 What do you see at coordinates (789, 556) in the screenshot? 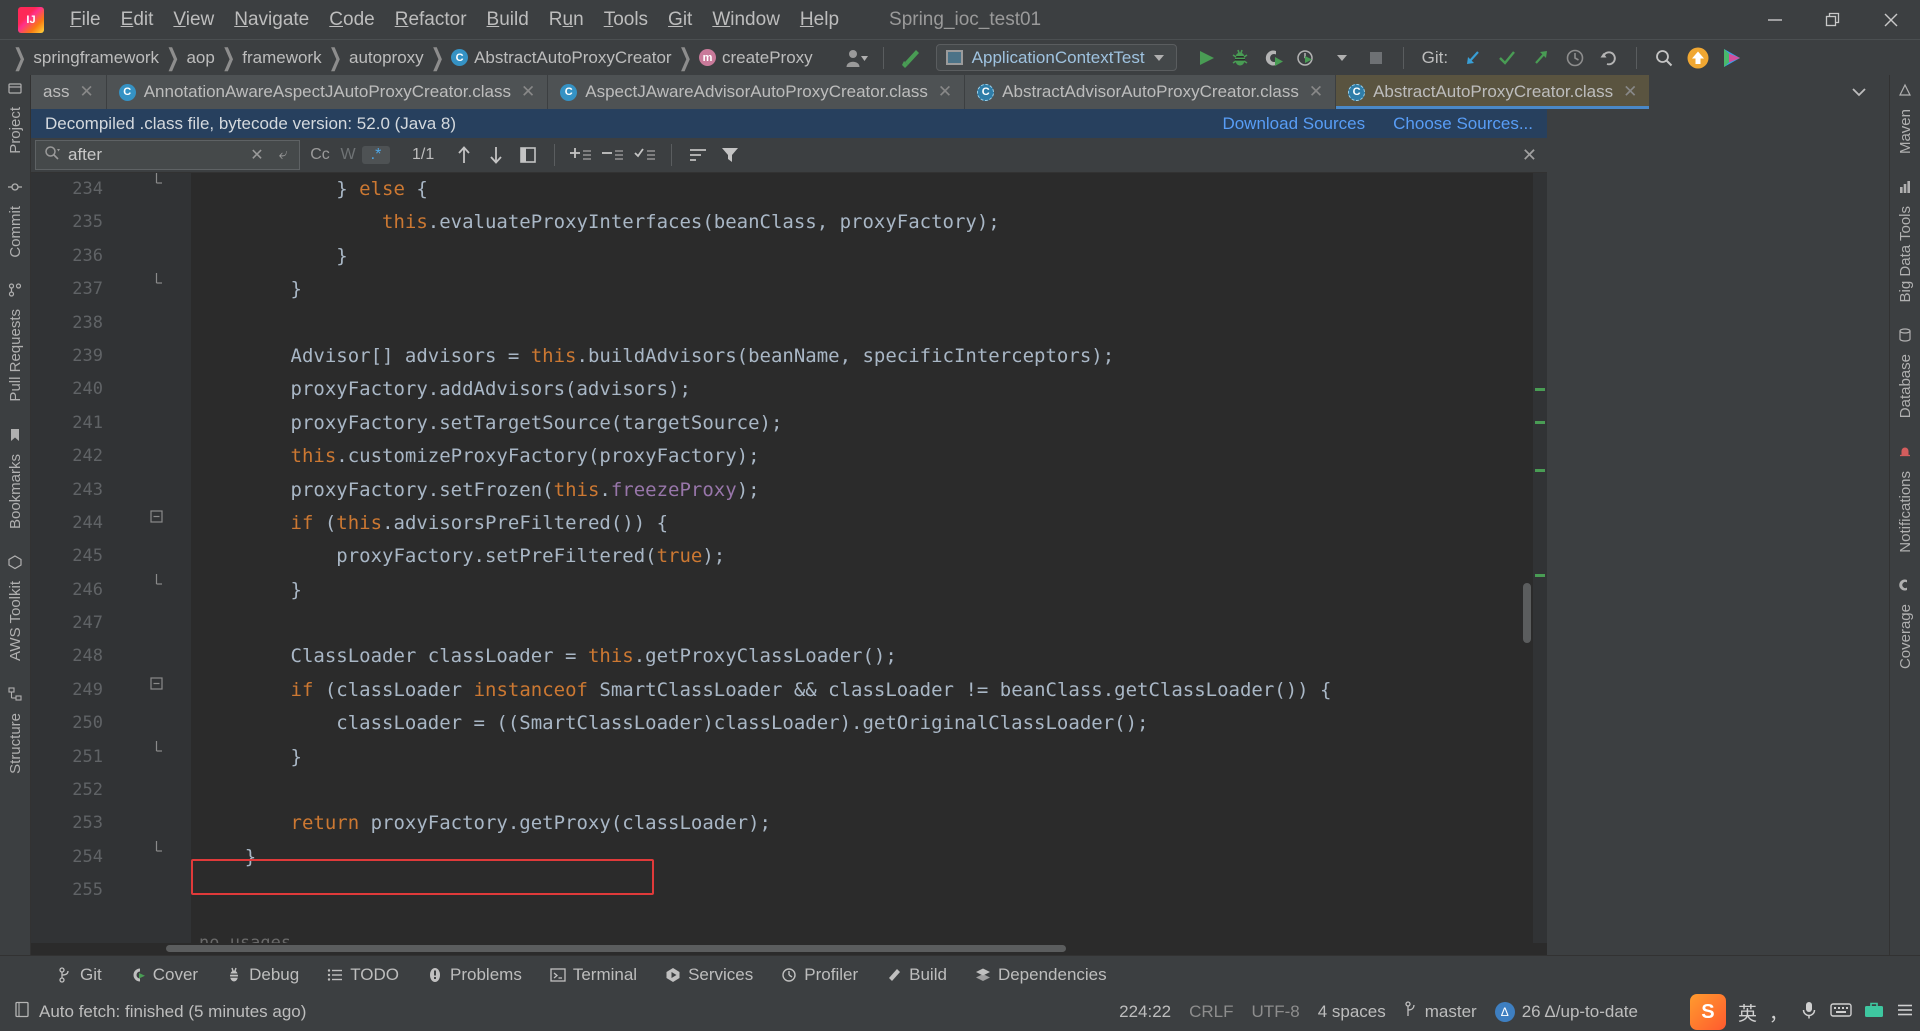
I see `code-line: 245 proxyFactory.setPreFiltered(true);` at bounding box center [789, 556].